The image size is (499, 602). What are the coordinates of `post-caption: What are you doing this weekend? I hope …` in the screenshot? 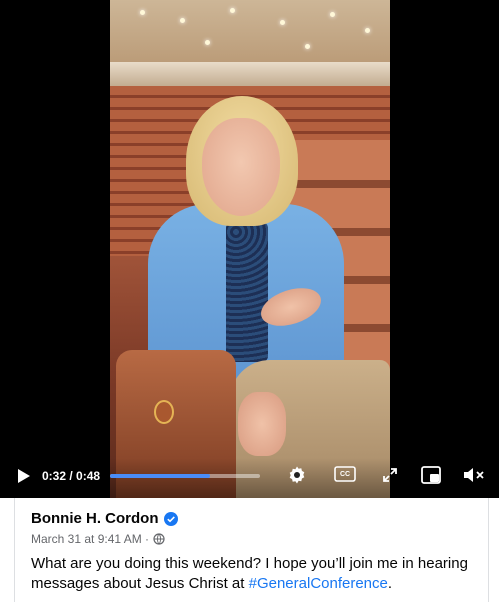 It's located at (256, 574).